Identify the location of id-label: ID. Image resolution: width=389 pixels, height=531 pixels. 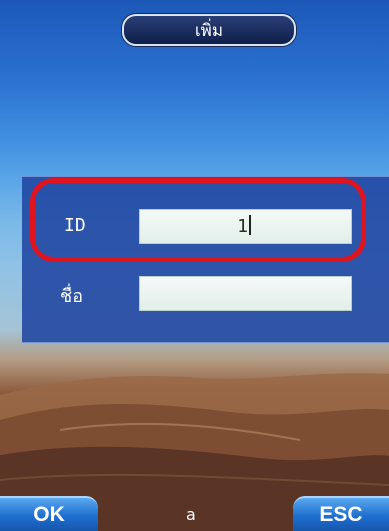
(75, 225).